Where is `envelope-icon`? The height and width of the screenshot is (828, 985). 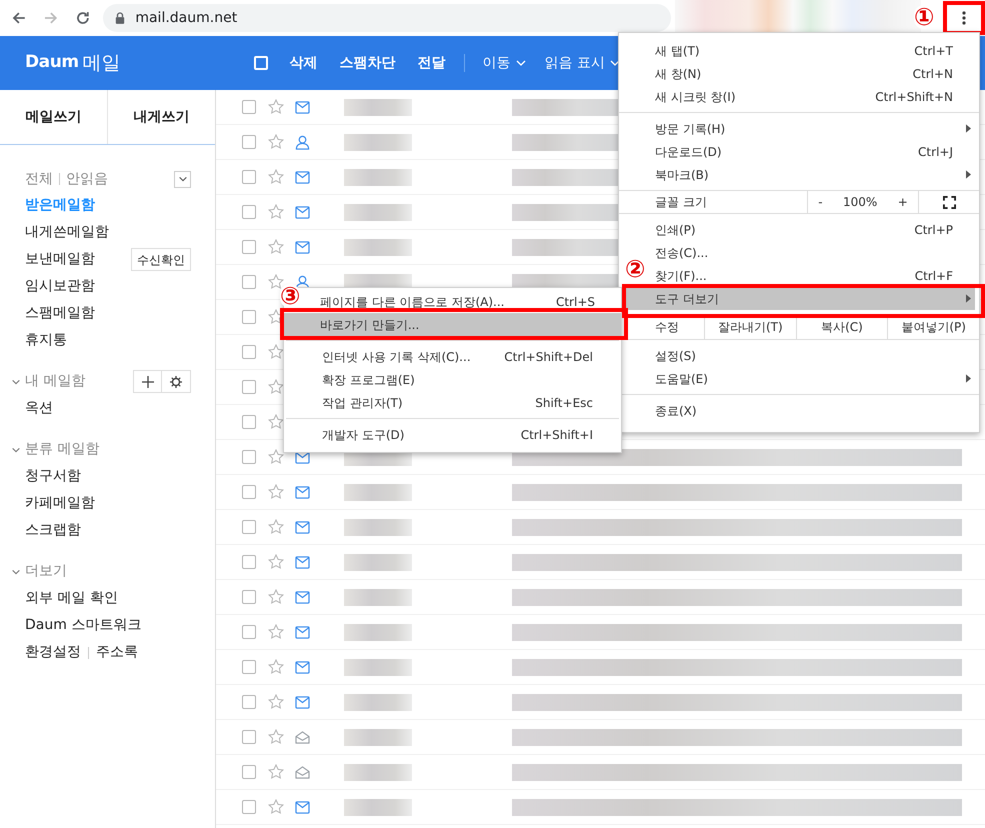
envelope-icon is located at coordinates (302, 702).